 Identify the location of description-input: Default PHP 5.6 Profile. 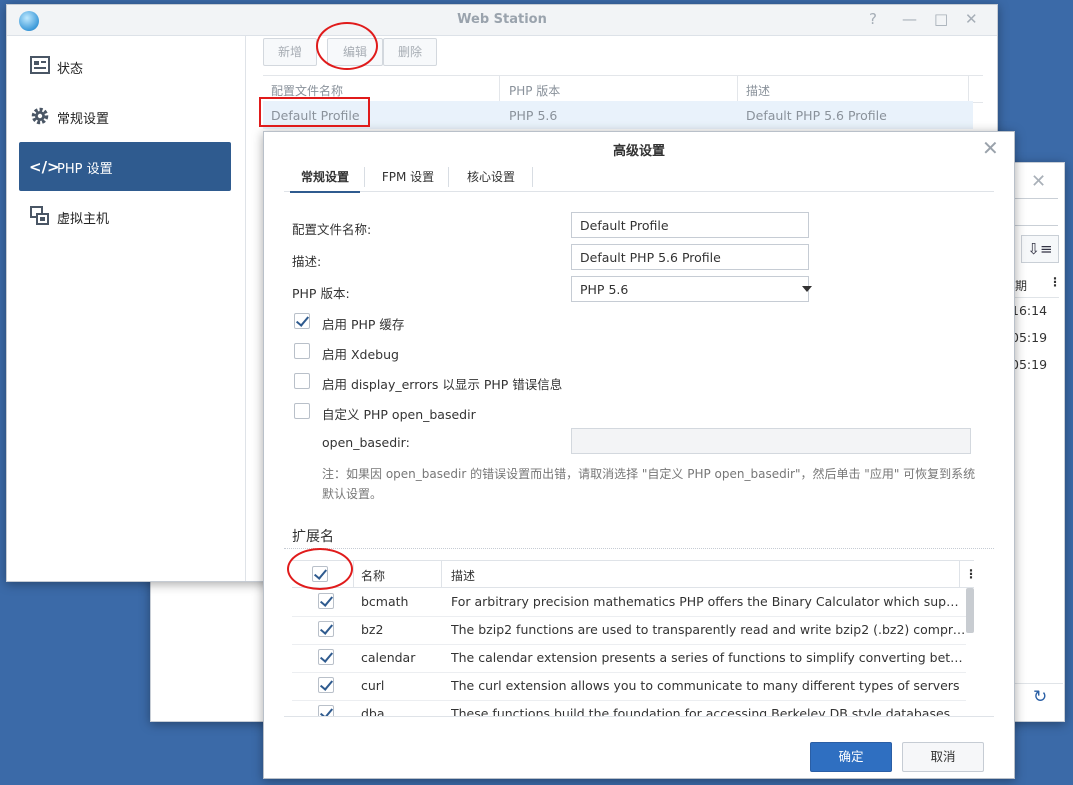
(690, 257).